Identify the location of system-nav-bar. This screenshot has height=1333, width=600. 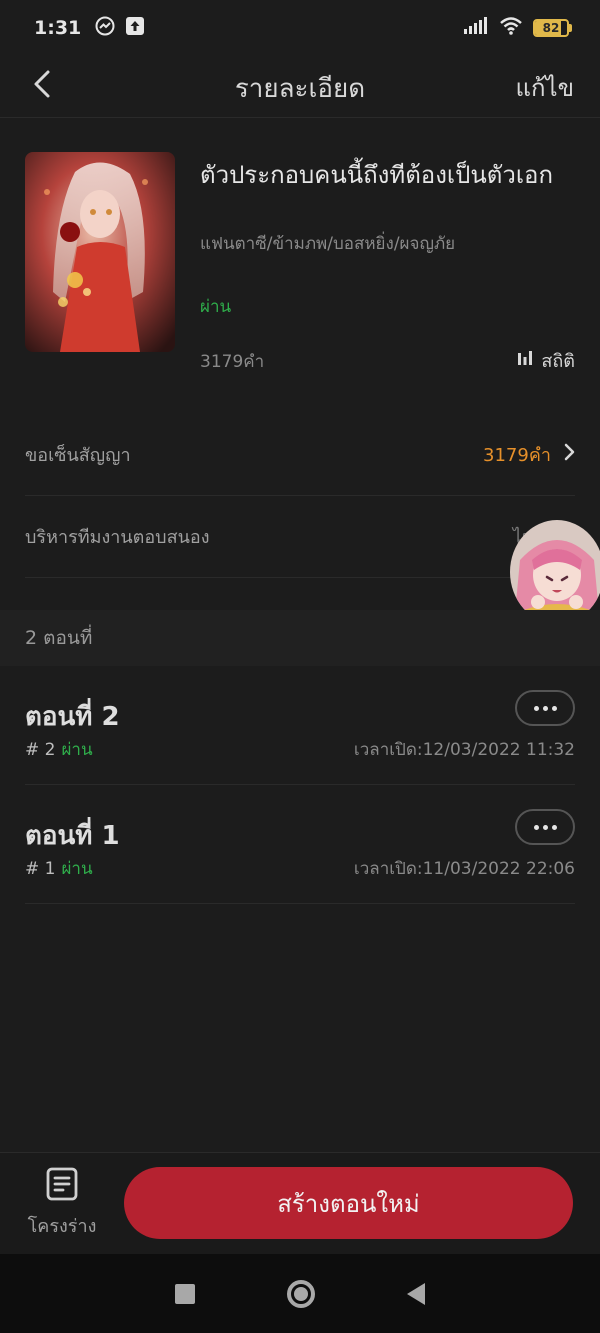
(300, 1293).